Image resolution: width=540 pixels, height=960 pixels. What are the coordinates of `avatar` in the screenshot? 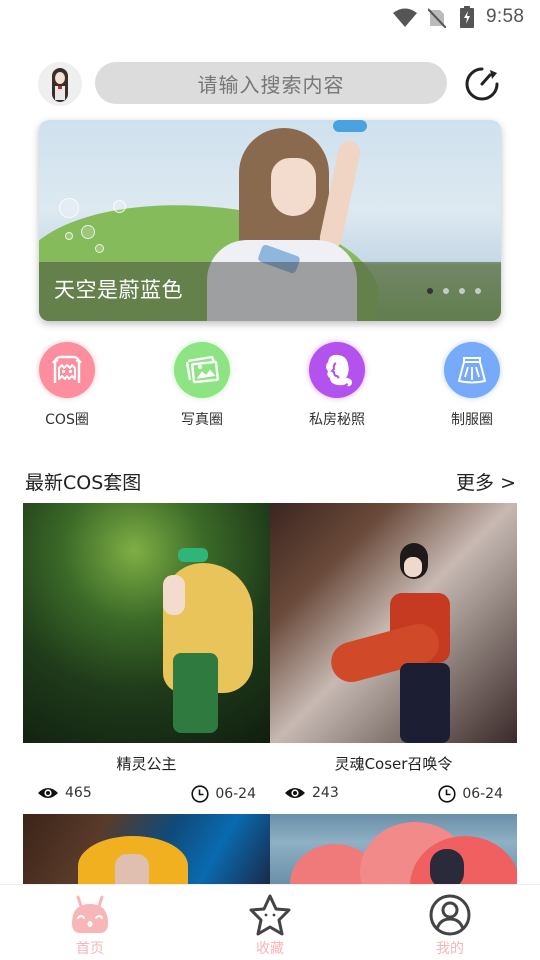 It's located at (60, 84).